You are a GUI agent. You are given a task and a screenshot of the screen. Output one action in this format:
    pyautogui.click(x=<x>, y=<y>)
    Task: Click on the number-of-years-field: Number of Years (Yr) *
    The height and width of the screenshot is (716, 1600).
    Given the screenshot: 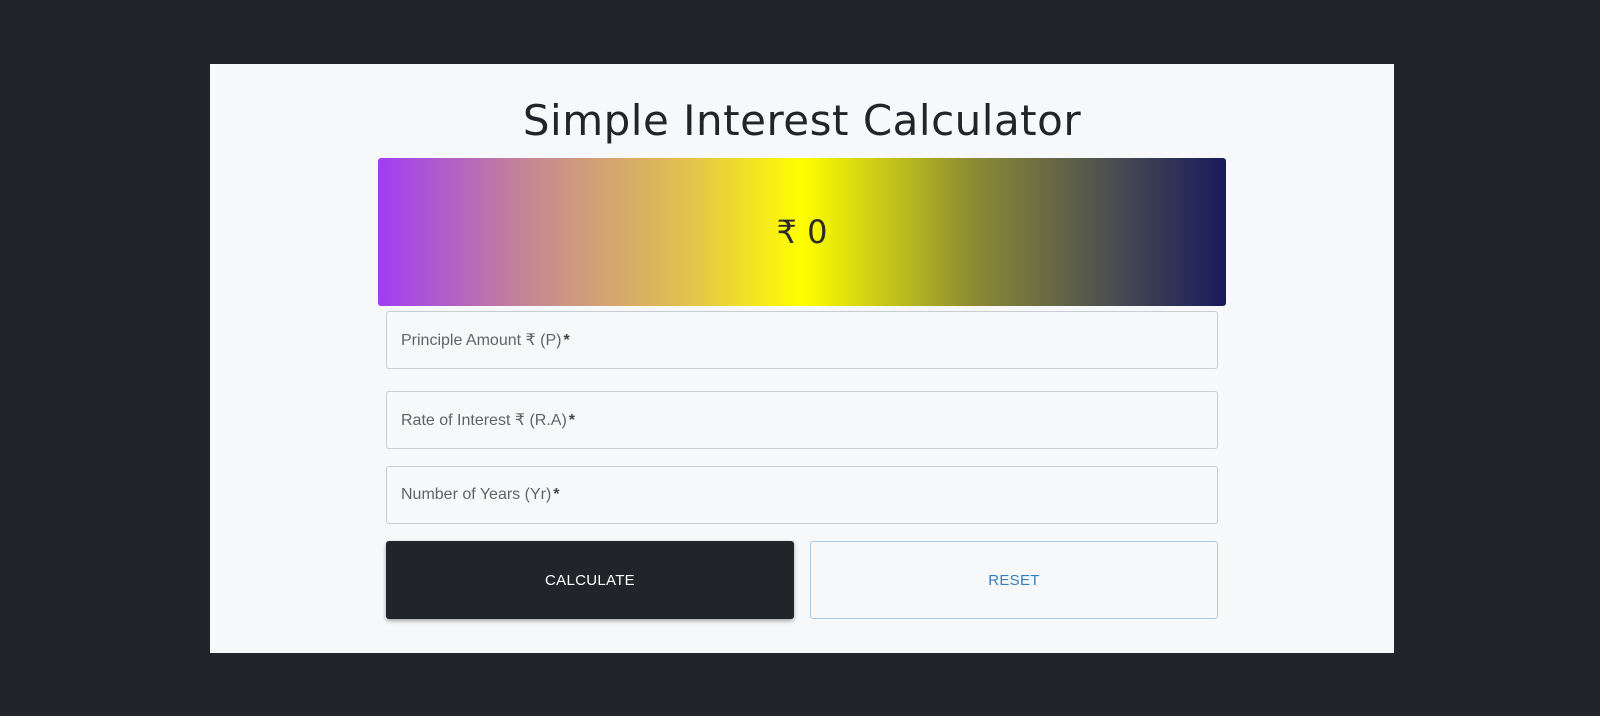 What is the action you would take?
    pyautogui.click(x=802, y=495)
    